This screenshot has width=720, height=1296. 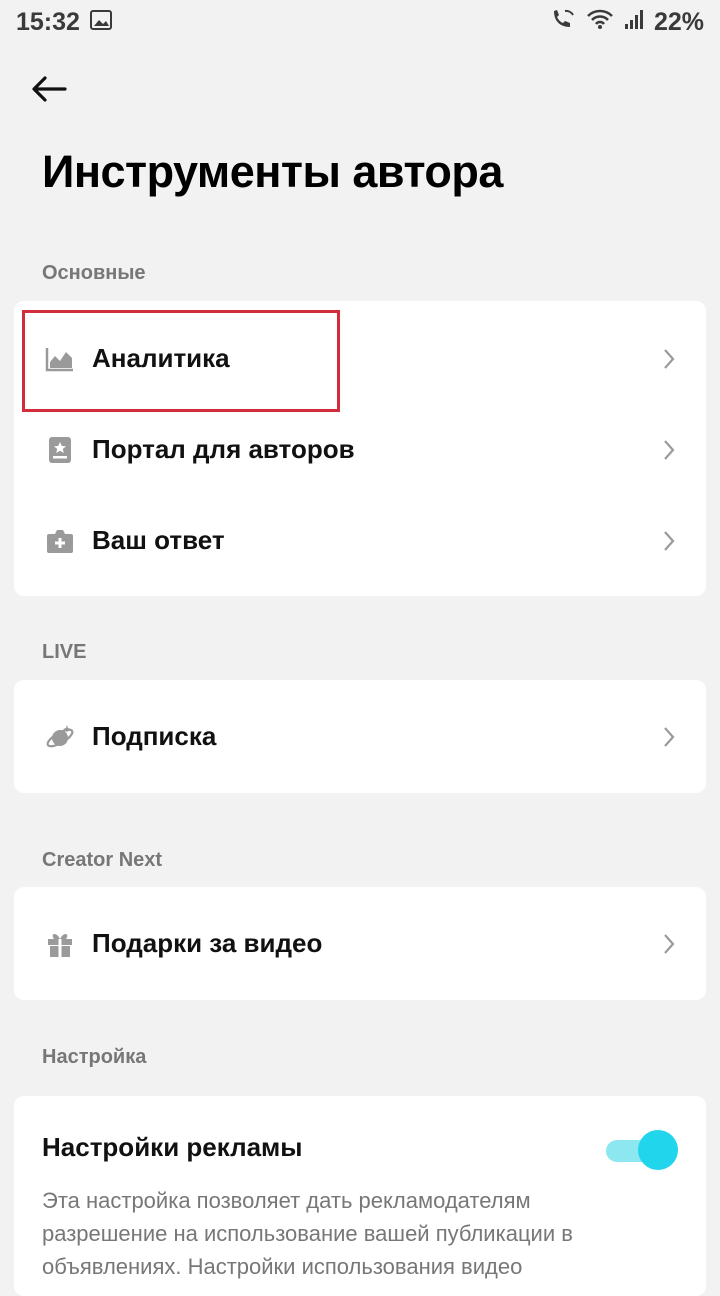 What do you see at coordinates (154, 736) in the screenshot?
I see `menu-item-label: Подписка` at bounding box center [154, 736].